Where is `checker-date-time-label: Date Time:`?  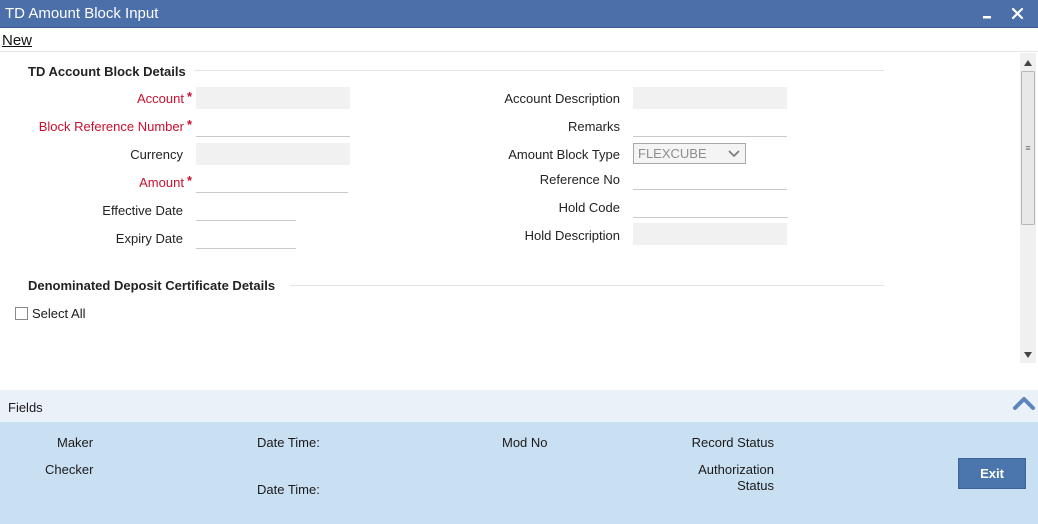
checker-date-time-label: Date Time: is located at coordinates (288, 489).